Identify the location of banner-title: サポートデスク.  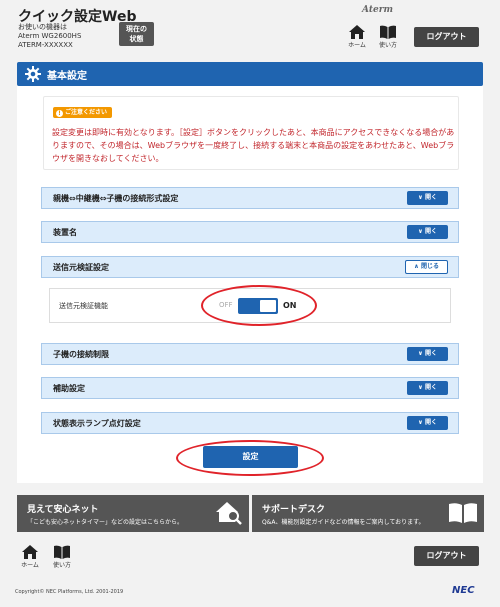
(294, 510).